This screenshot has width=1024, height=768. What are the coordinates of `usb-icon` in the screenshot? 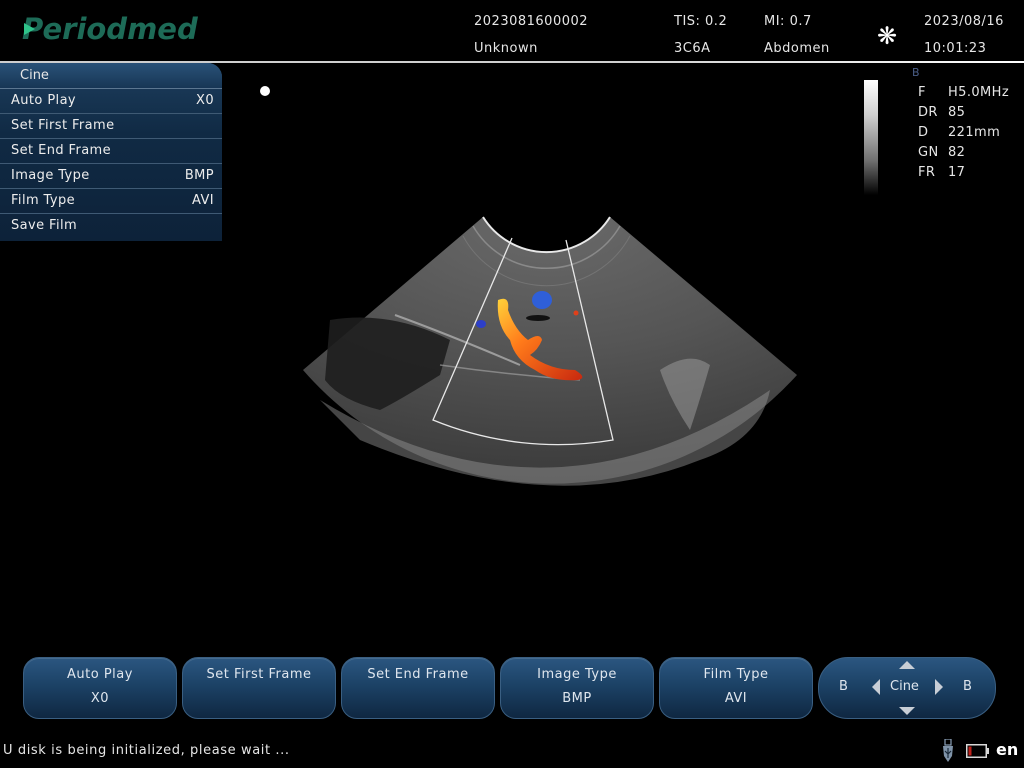 It's located at (948, 750).